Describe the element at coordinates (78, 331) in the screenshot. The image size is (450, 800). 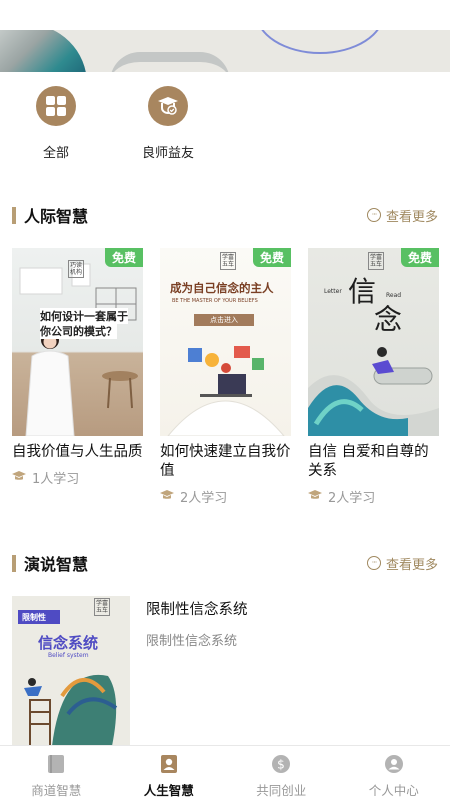
I see `cover-line-2: 你公司的模式？` at that location.